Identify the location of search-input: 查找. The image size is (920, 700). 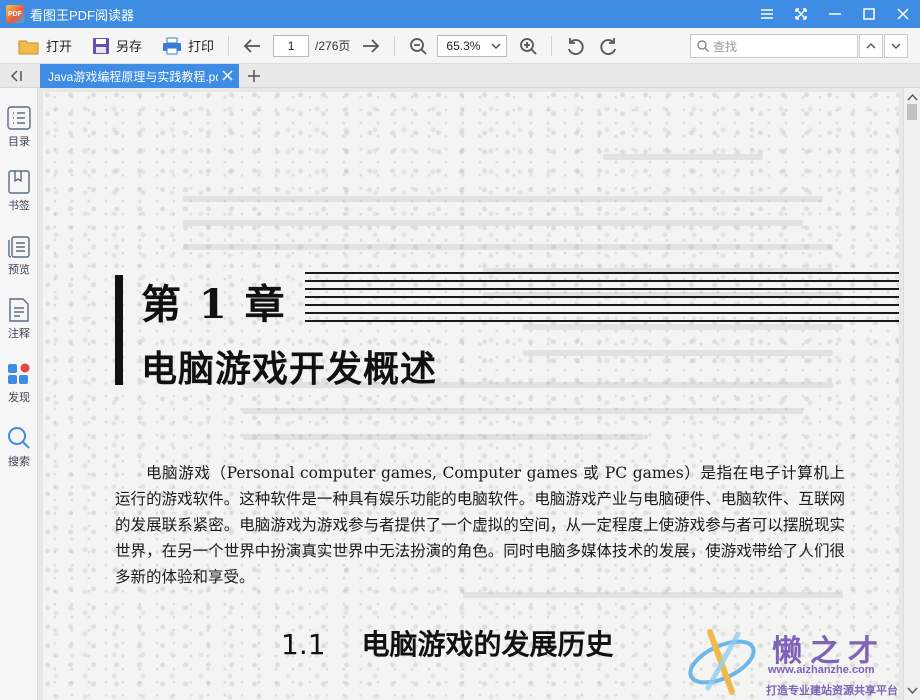
(774, 46).